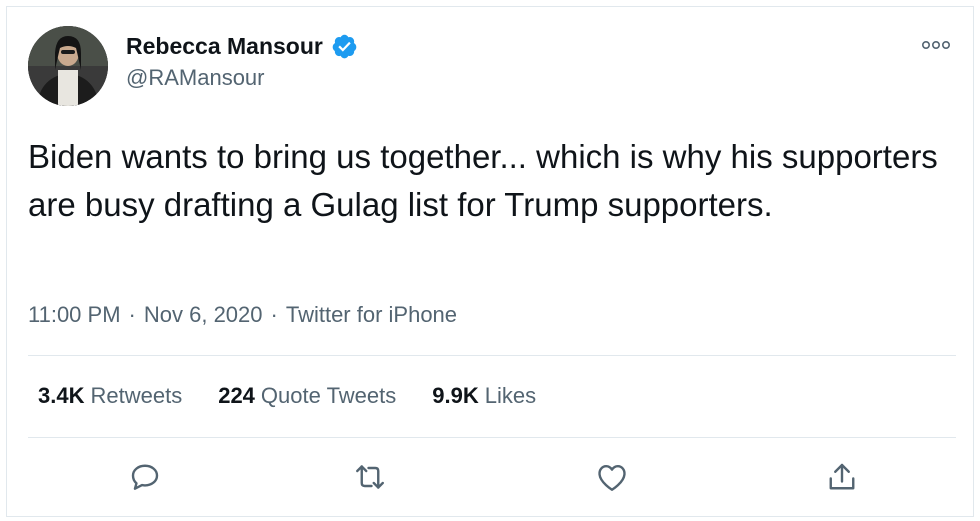 This screenshot has height=521, width=980. Describe the element at coordinates (203, 314) in the screenshot. I see `tweet-date: Nov 6, 2020` at that location.